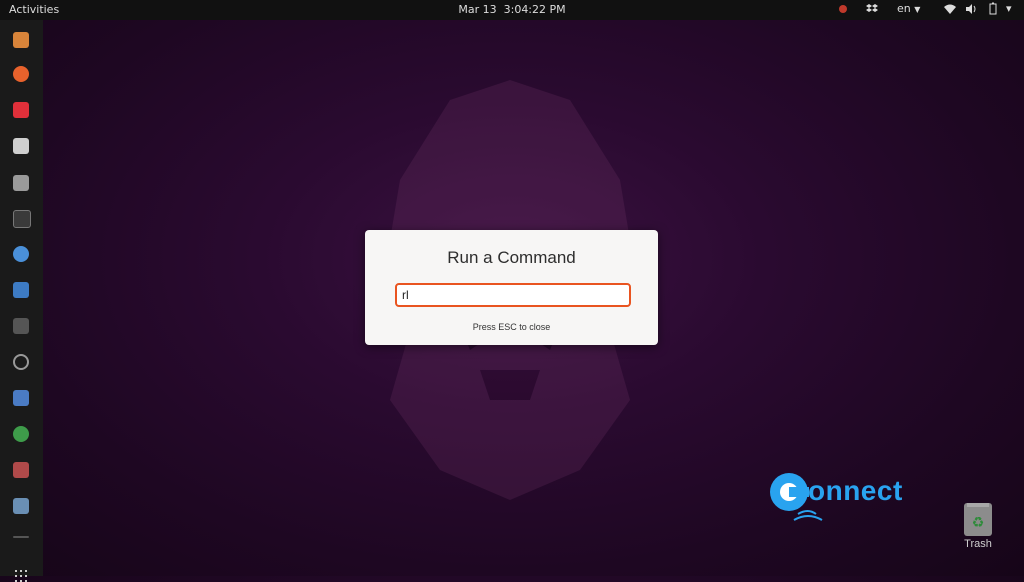 The image size is (1024, 582). I want to click on chevron-down-icon: ▼, so click(917, 9).